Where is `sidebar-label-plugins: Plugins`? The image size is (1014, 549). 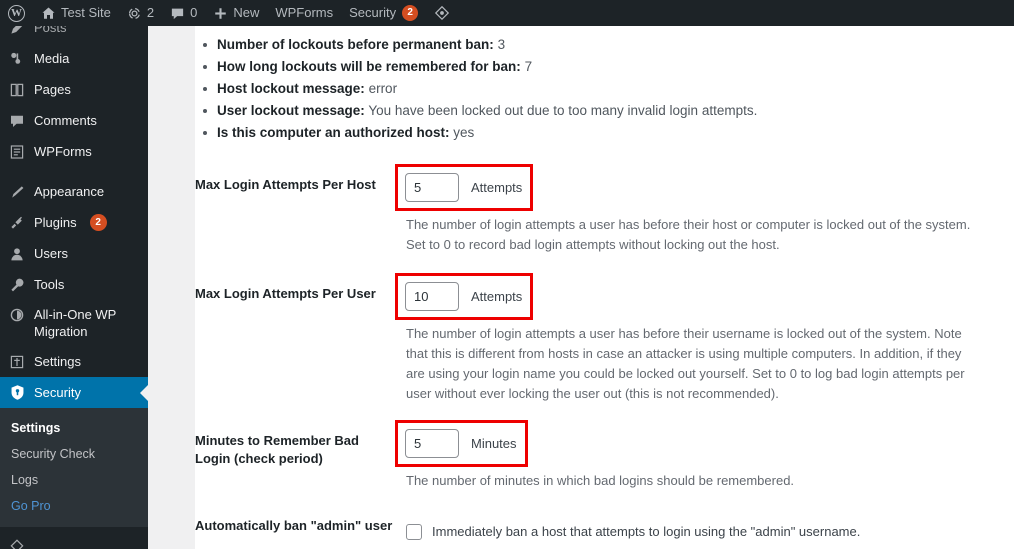
sidebar-label-plugins: Plugins is located at coordinates (55, 222).